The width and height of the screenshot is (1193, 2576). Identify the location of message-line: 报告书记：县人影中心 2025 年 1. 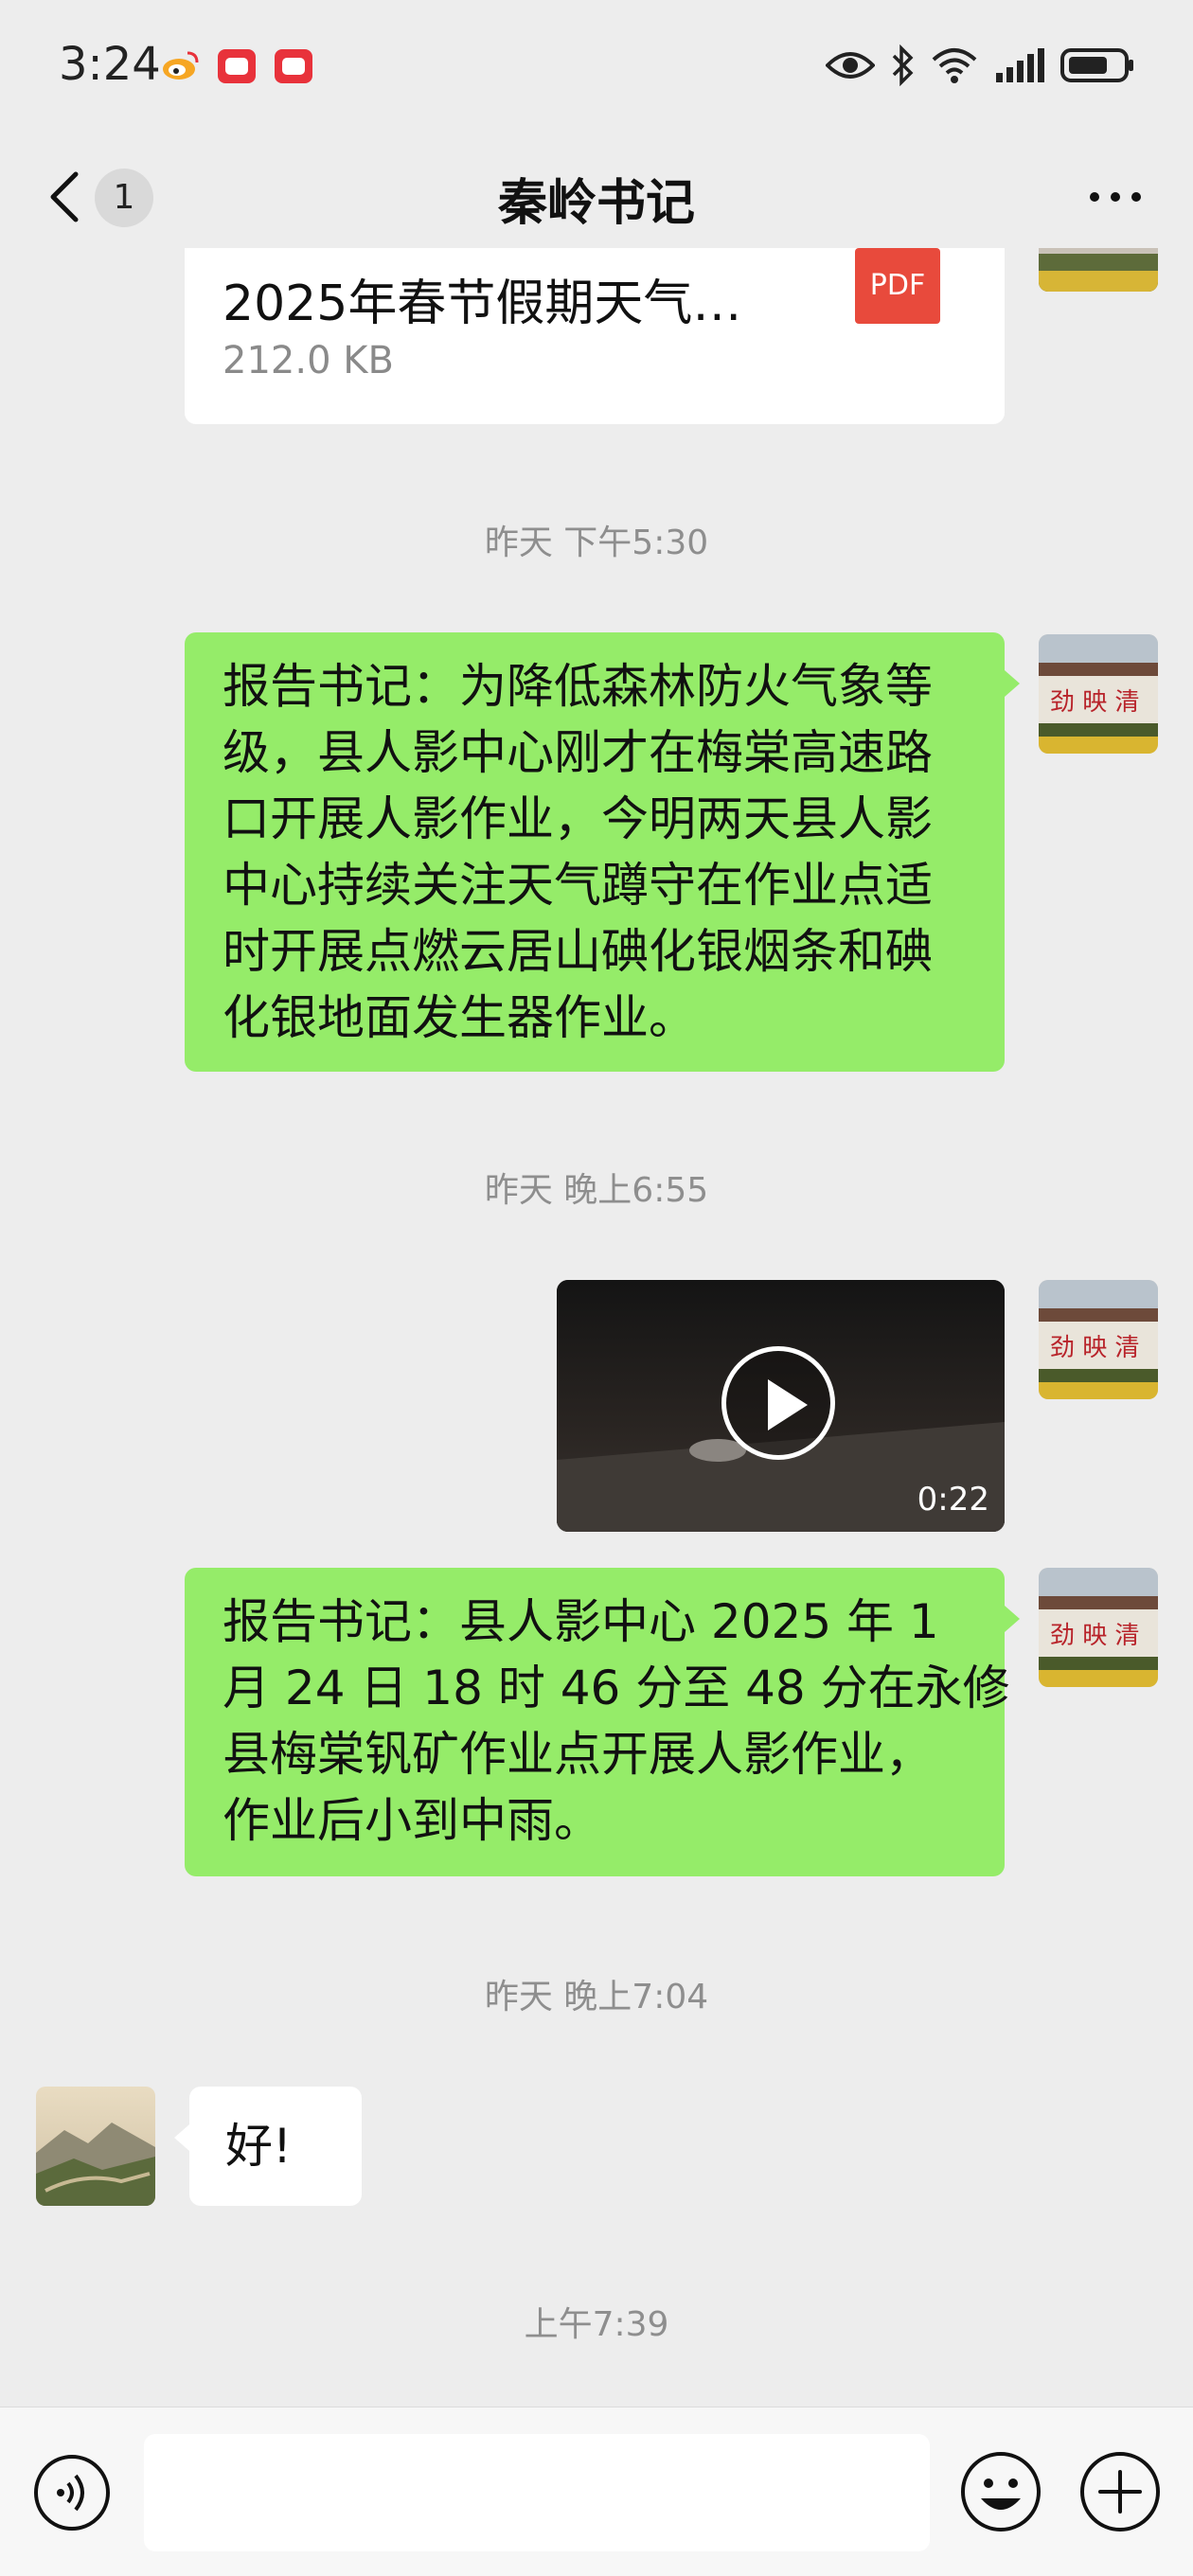
(581, 1621).